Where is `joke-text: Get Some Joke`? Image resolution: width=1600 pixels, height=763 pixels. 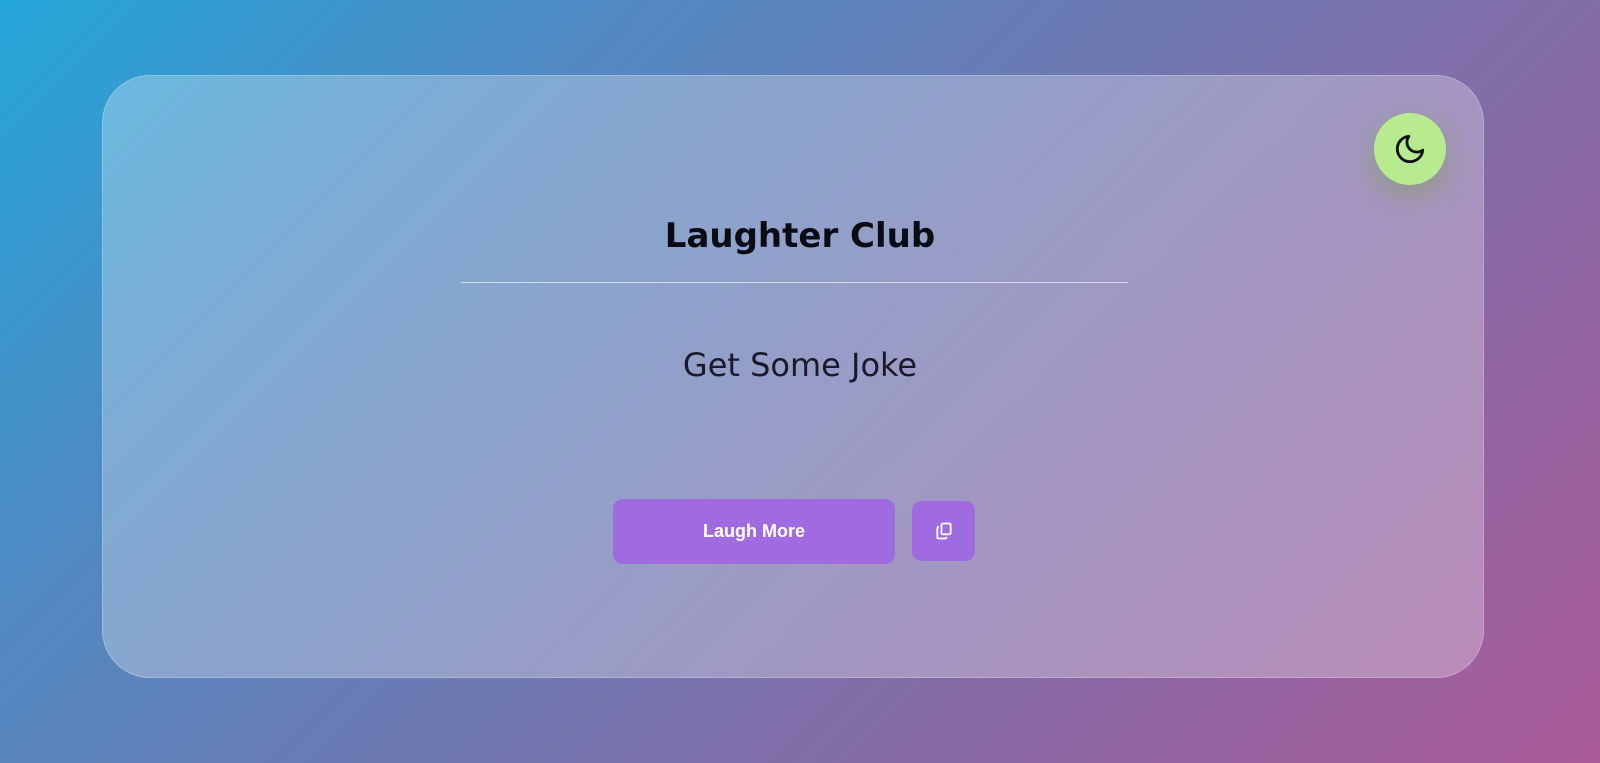 joke-text: Get Some Joke is located at coordinates (800, 365).